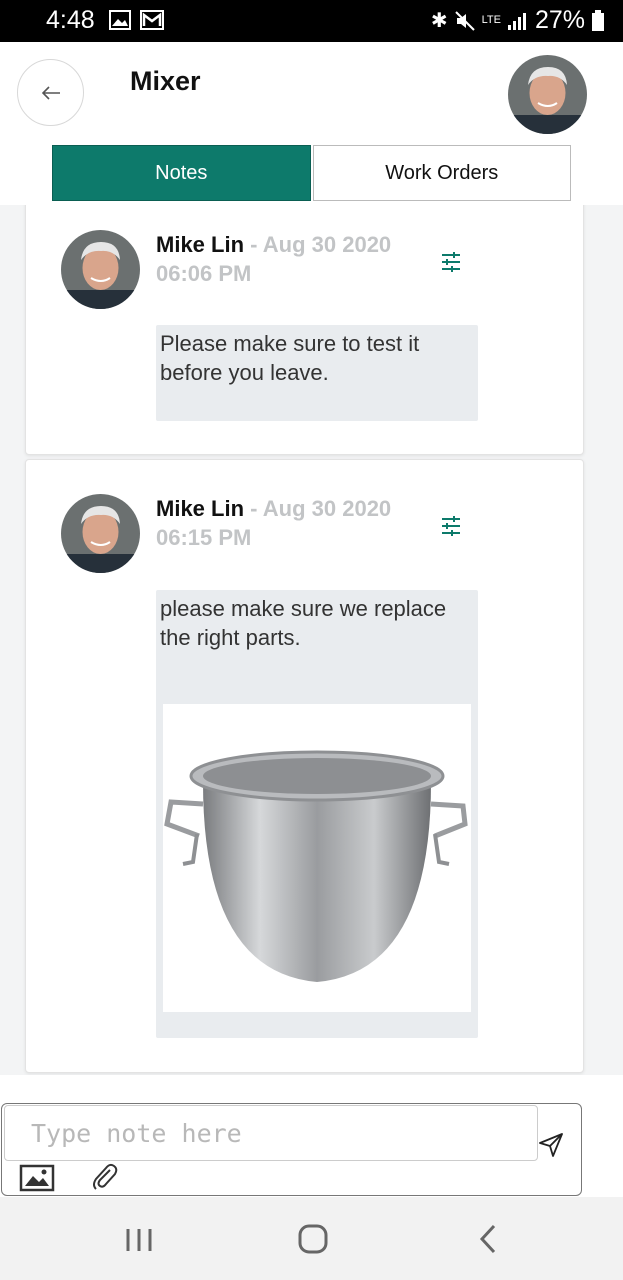 This screenshot has width=623, height=1280. I want to click on send-icon, so click(551, 1145).